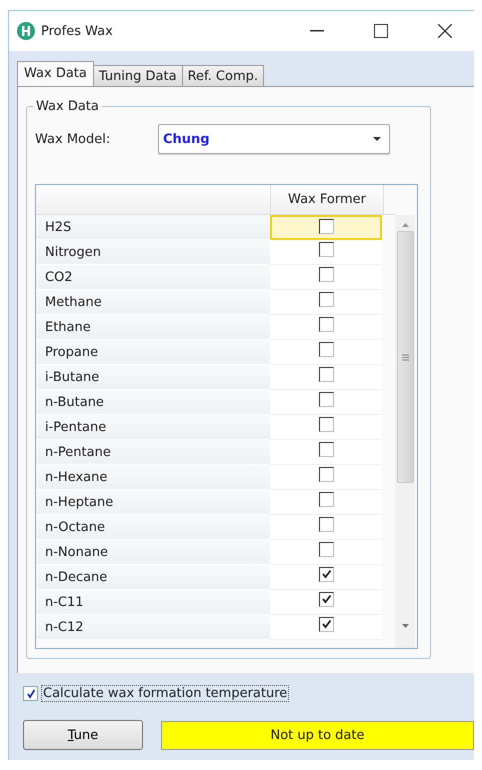 The height and width of the screenshot is (770, 482). What do you see at coordinates (67, 106) in the screenshot?
I see `group-title: Wax Data` at bounding box center [67, 106].